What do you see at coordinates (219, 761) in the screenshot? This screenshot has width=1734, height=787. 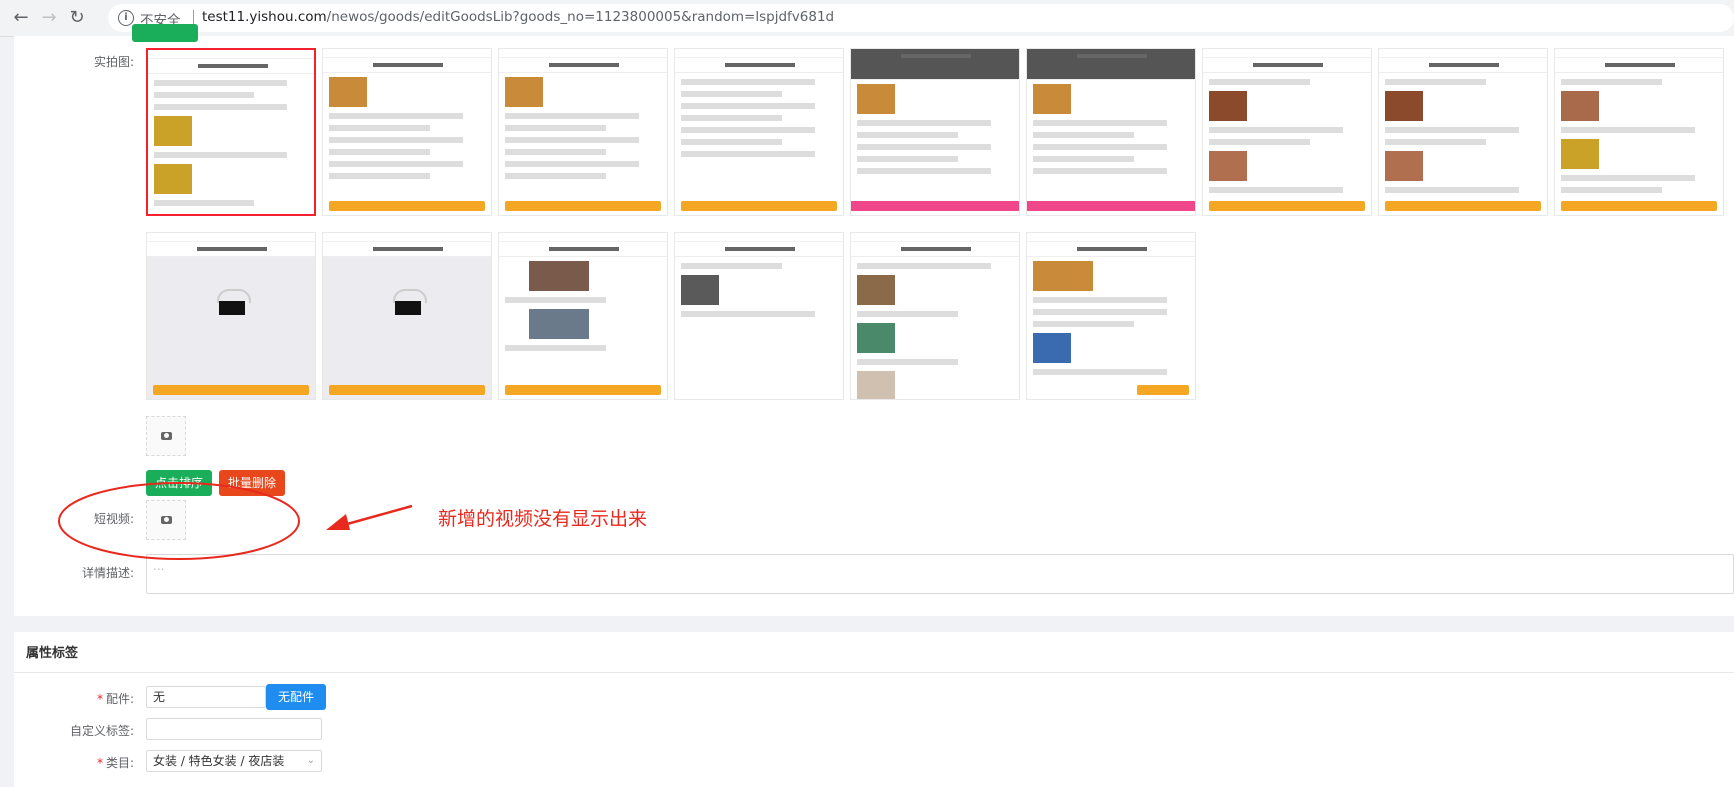 I see `category-value: 女装 / 特色女装 / 夜店装` at bounding box center [219, 761].